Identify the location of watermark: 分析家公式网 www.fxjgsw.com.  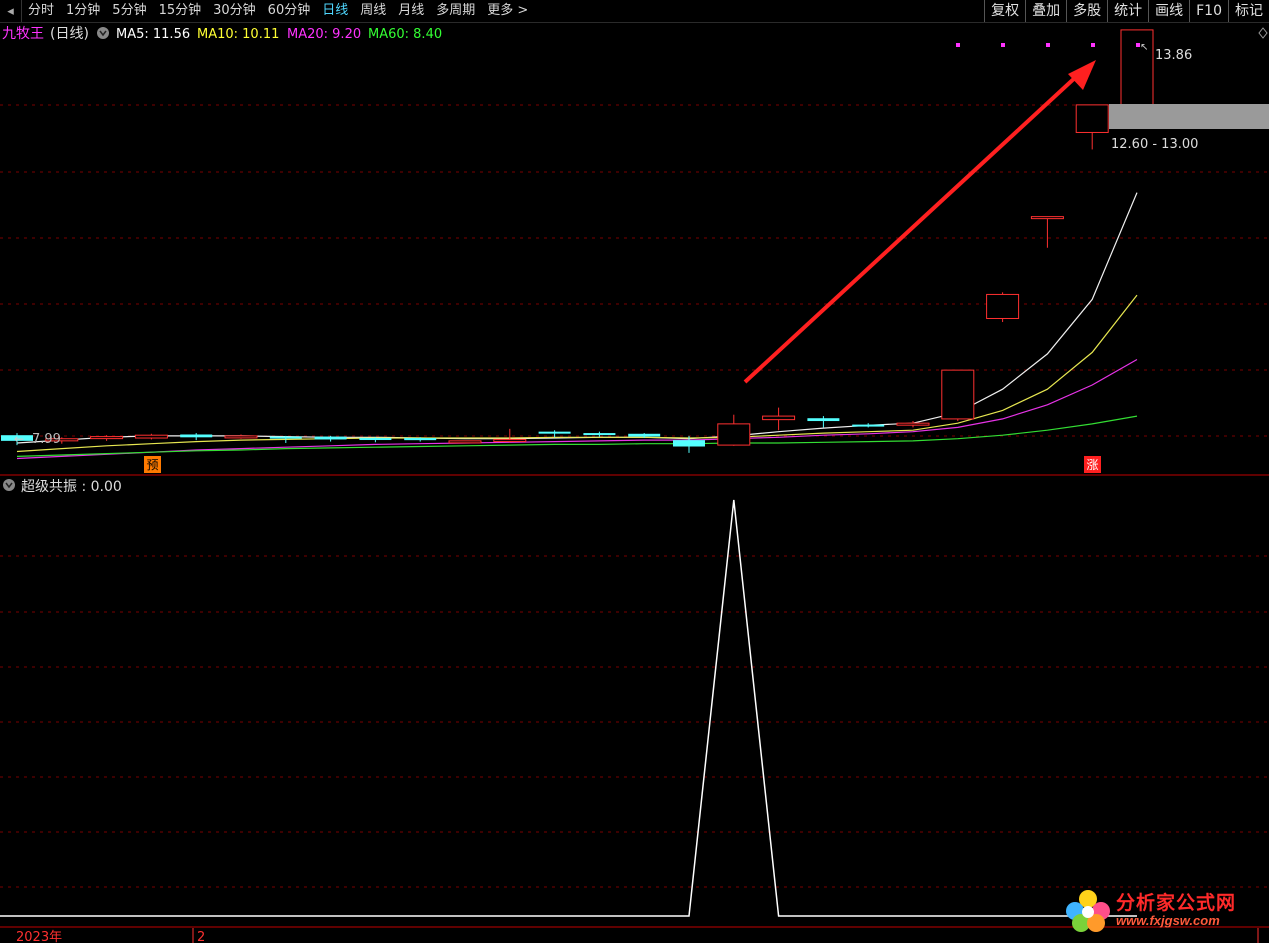
(1149, 910).